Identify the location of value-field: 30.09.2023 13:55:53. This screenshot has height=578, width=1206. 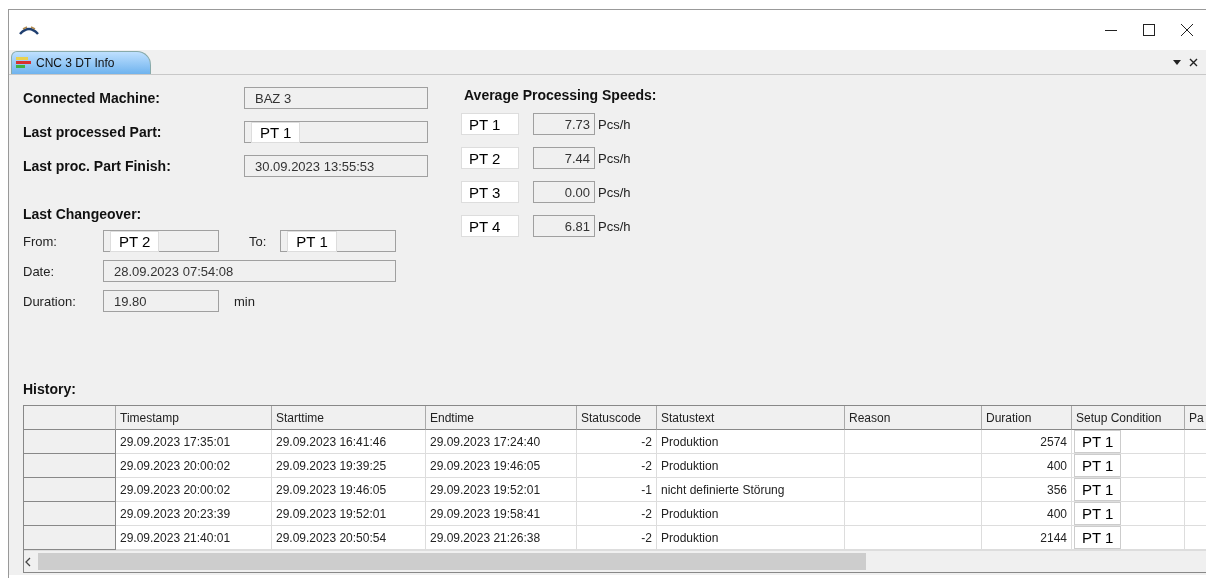
(336, 166).